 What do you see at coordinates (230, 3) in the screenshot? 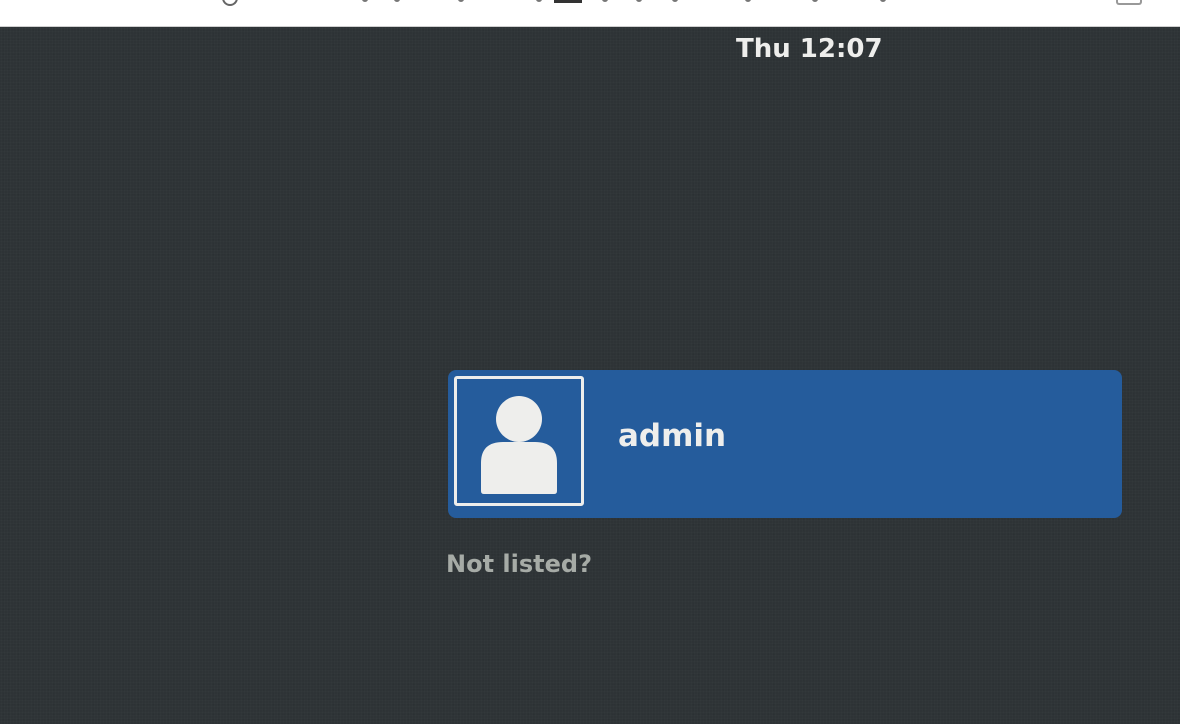
I see `cropped-icon-fragment` at bounding box center [230, 3].